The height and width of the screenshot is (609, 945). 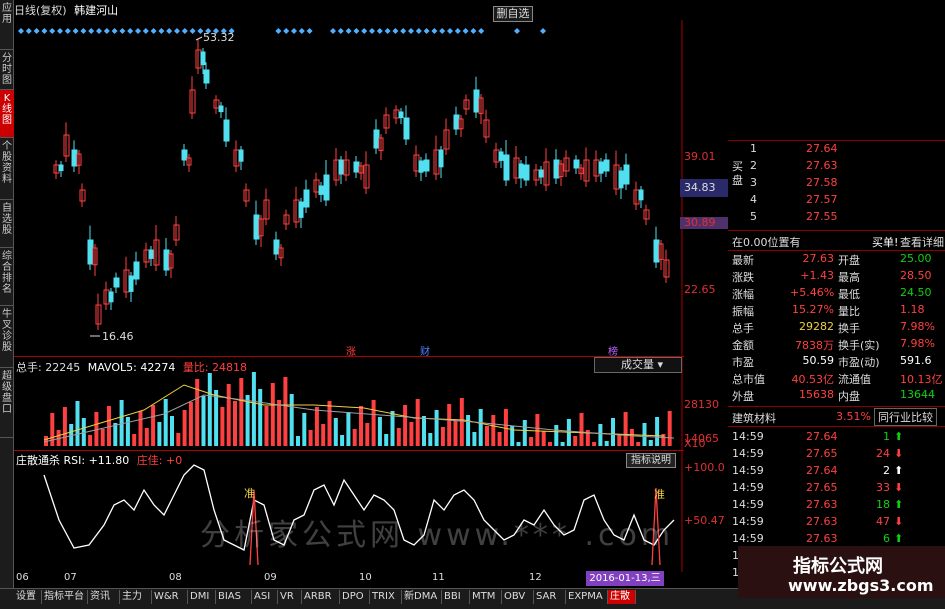 What do you see at coordinates (170, 597) in the screenshot?
I see `indicator-tab: W&R` at bounding box center [170, 597].